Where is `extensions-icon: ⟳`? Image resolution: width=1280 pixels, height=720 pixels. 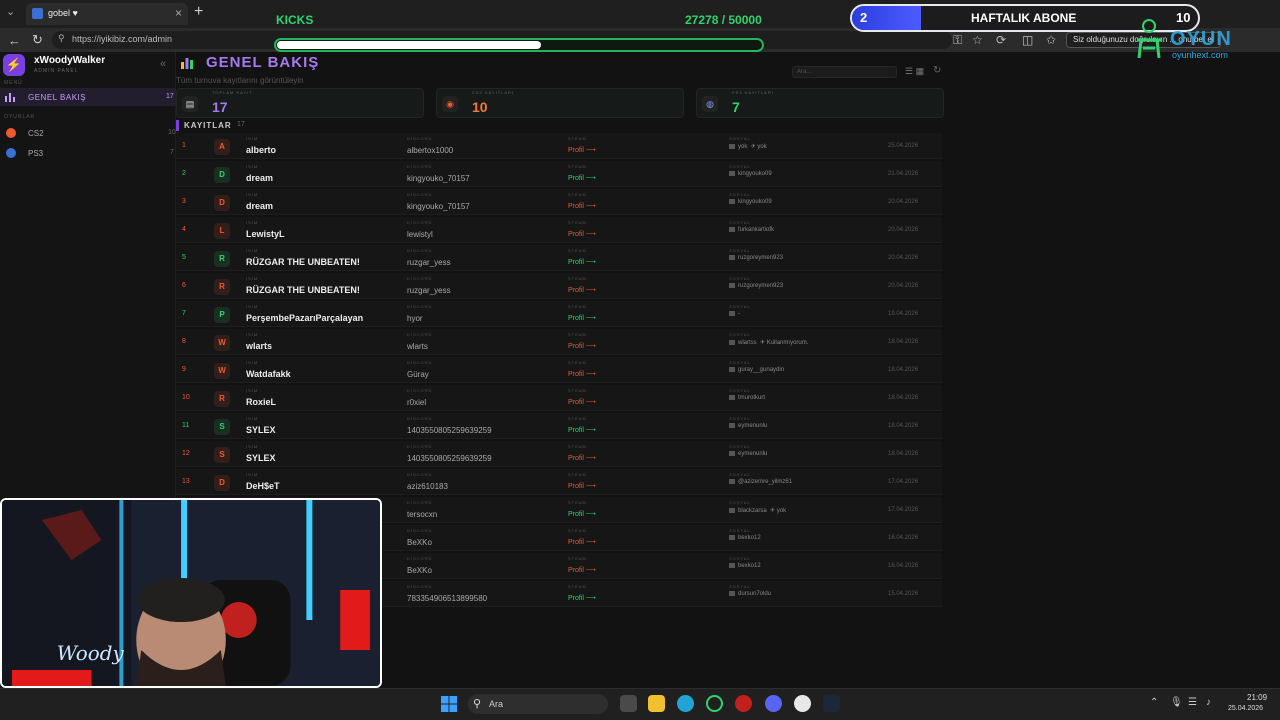
extensions-icon: ⟳ is located at coordinates (1001, 40).